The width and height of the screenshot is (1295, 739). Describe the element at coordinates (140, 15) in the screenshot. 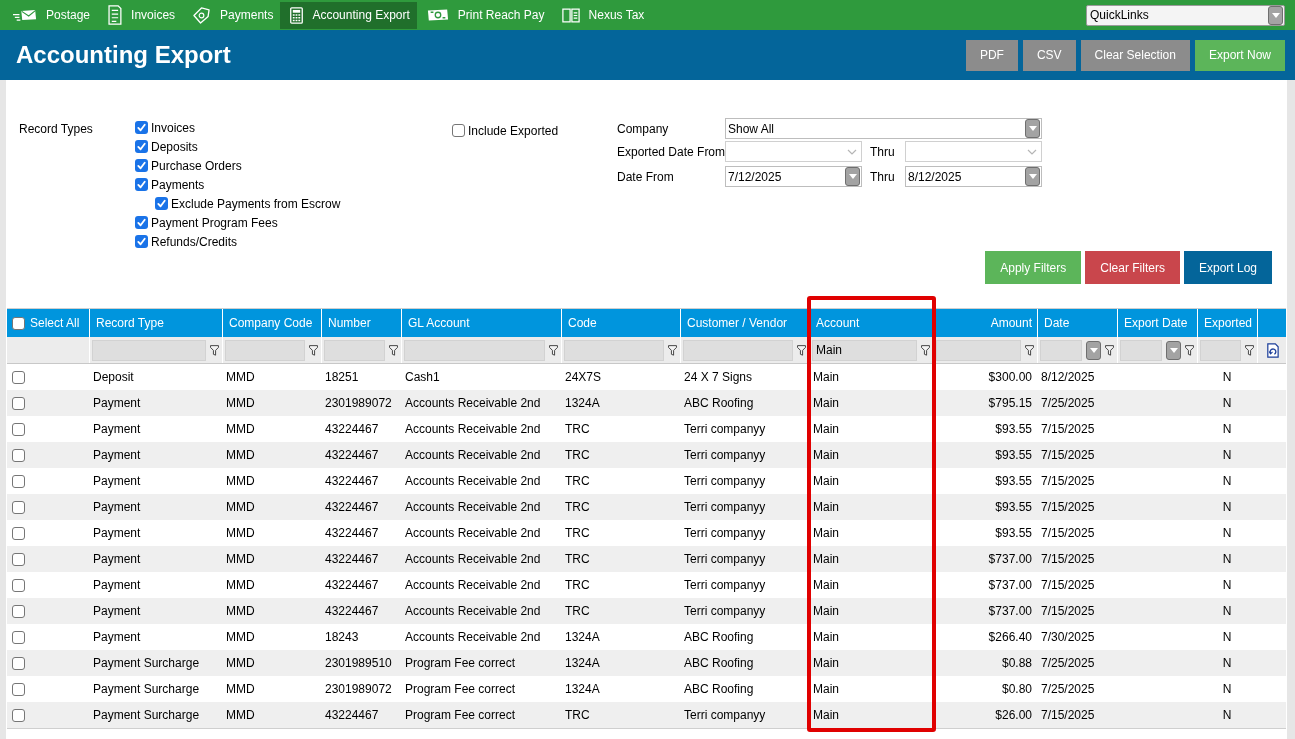

I see `nav-tab: Invoices` at that location.